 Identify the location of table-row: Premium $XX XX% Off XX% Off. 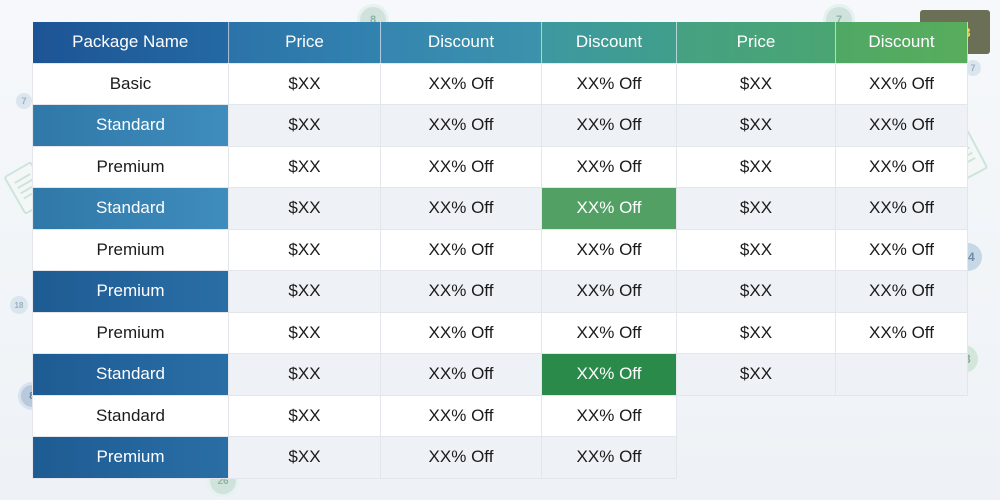
(500, 457).